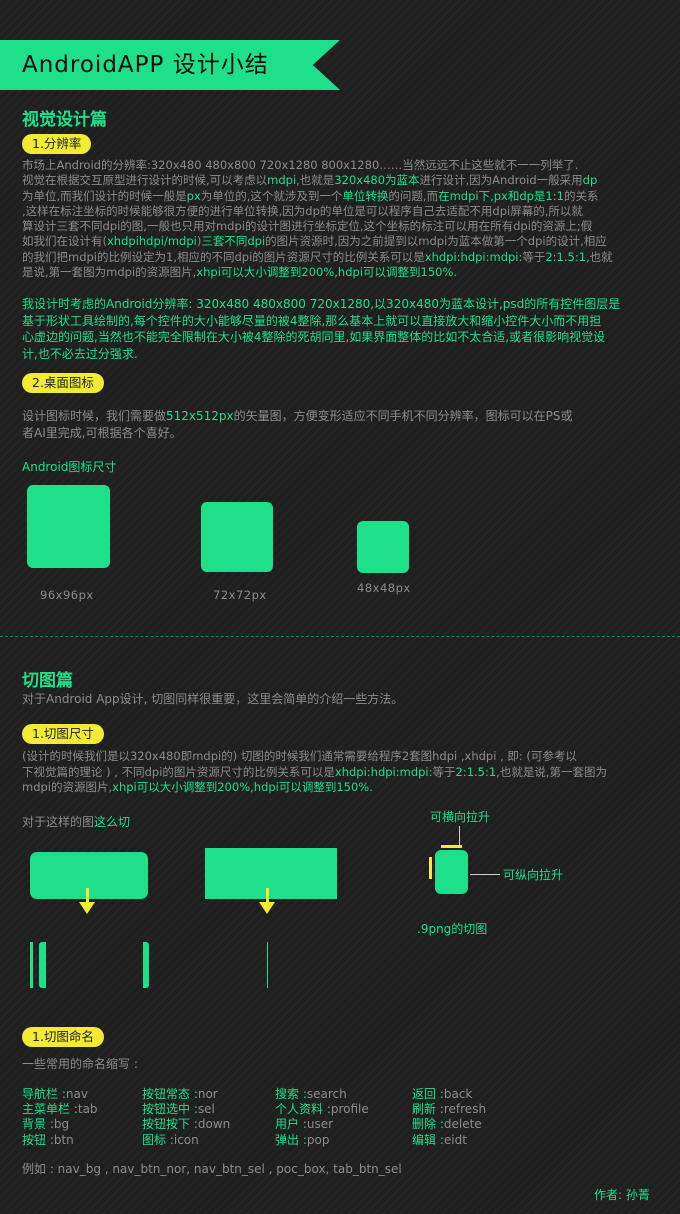 Image resolution: width=680 pixels, height=1214 pixels. Describe the element at coordinates (63, 734) in the screenshot. I see `cut-size-pill: 1.切图尺寸` at that location.